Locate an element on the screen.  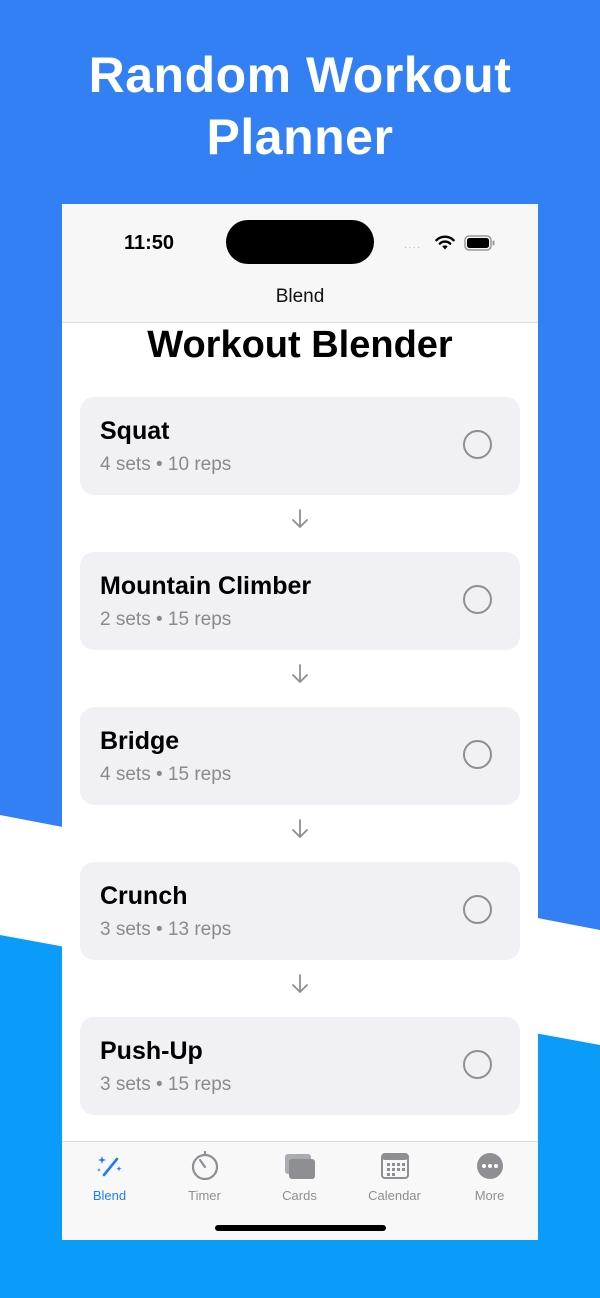
magic-wand-icon is located at coordinates (109, 1166).